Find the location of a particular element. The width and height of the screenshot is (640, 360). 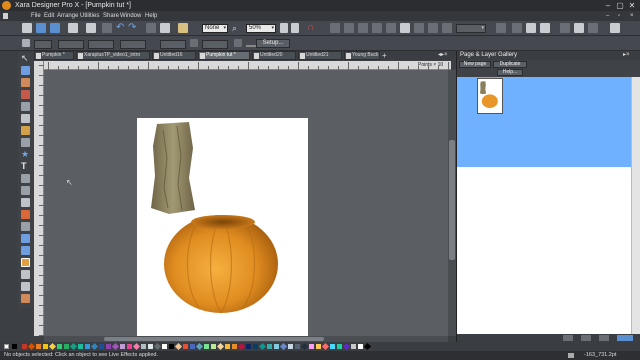

tab-untitled16: Untitled16 is located at coordinates (174, 55).